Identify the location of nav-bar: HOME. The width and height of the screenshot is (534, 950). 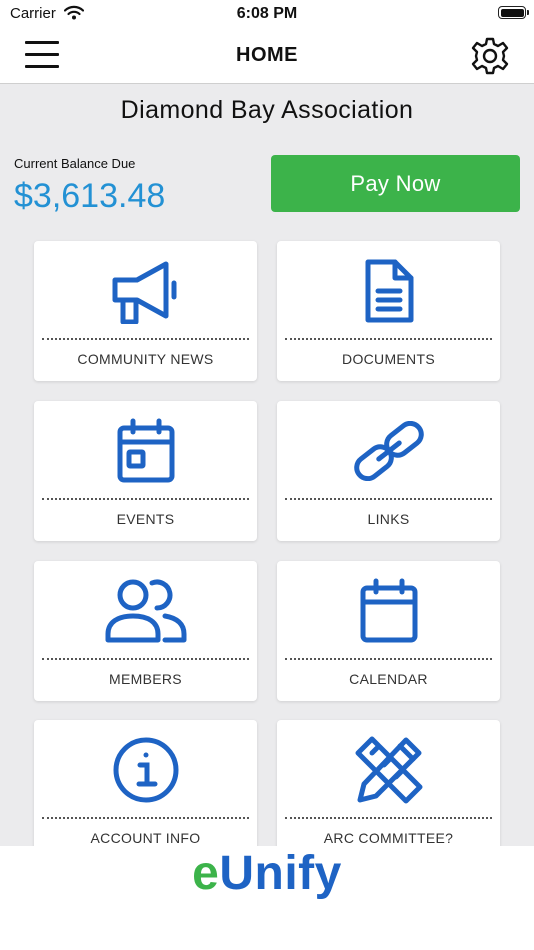
(267, 57).